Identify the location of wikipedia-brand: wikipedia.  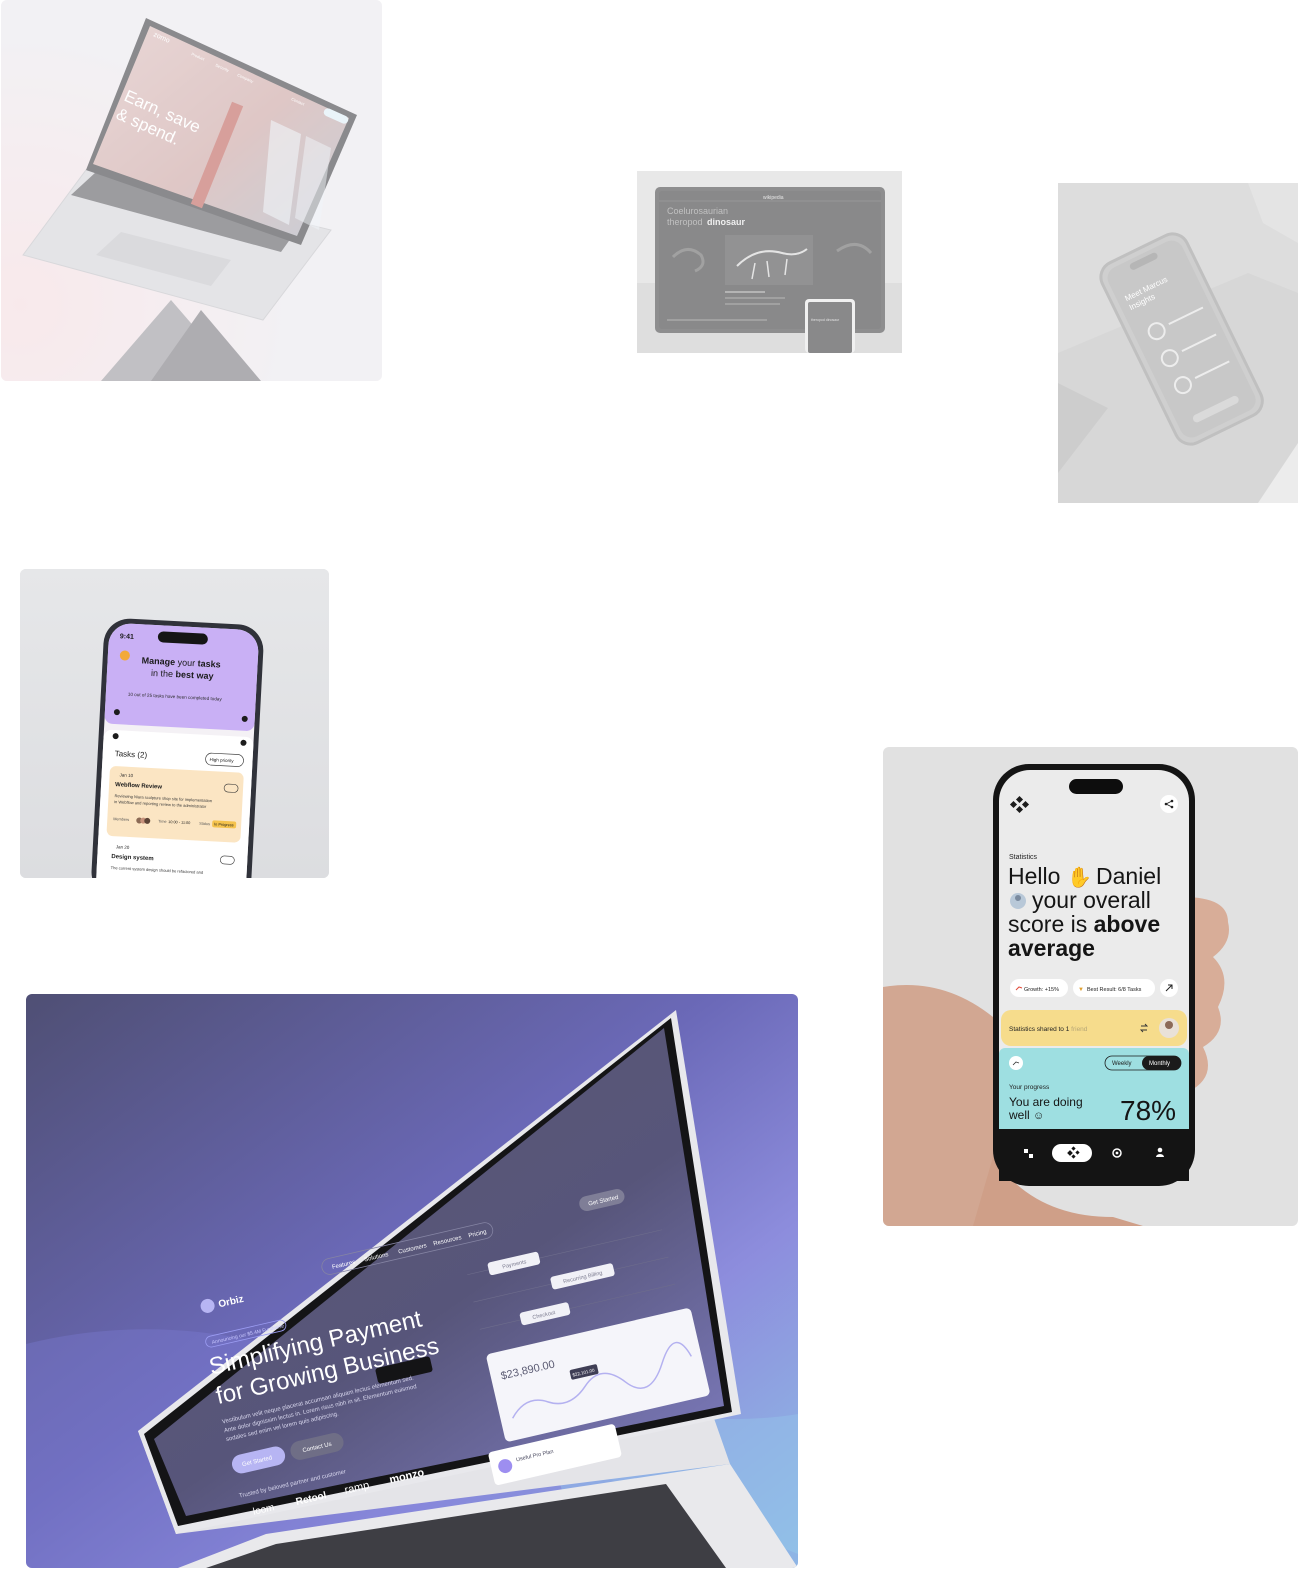
(773, 198).